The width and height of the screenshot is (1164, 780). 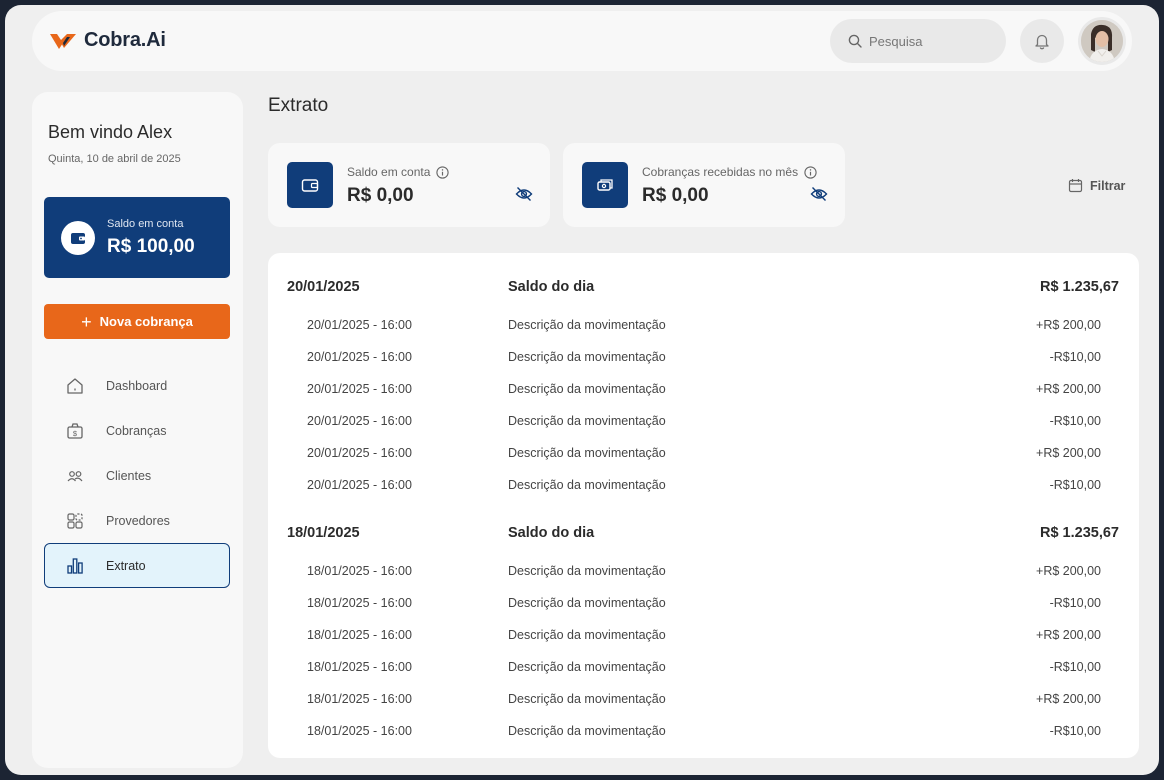 I want to click on sidebar-item-label: Clientes, so click(x=129, y=475).